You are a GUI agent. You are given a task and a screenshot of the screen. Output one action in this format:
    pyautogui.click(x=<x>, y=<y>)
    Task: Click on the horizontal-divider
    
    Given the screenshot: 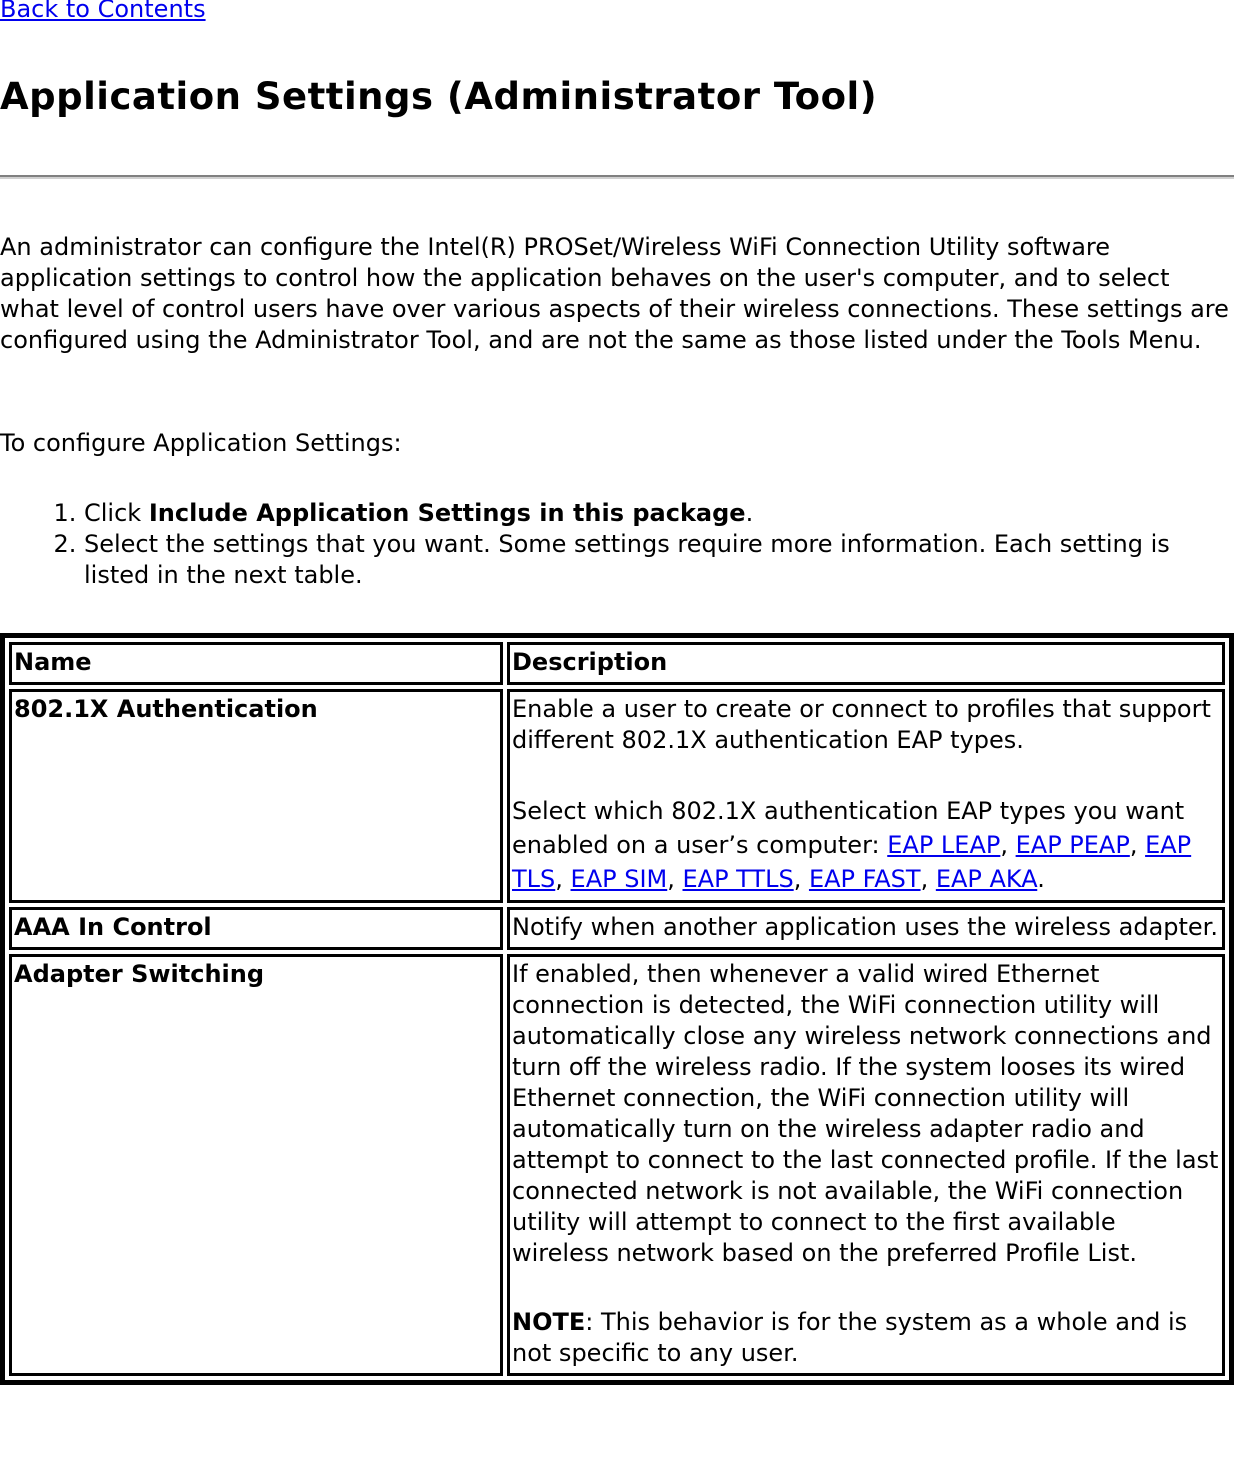 What is the action you would take?
    pyautogui.click(x=617, y=177)
    